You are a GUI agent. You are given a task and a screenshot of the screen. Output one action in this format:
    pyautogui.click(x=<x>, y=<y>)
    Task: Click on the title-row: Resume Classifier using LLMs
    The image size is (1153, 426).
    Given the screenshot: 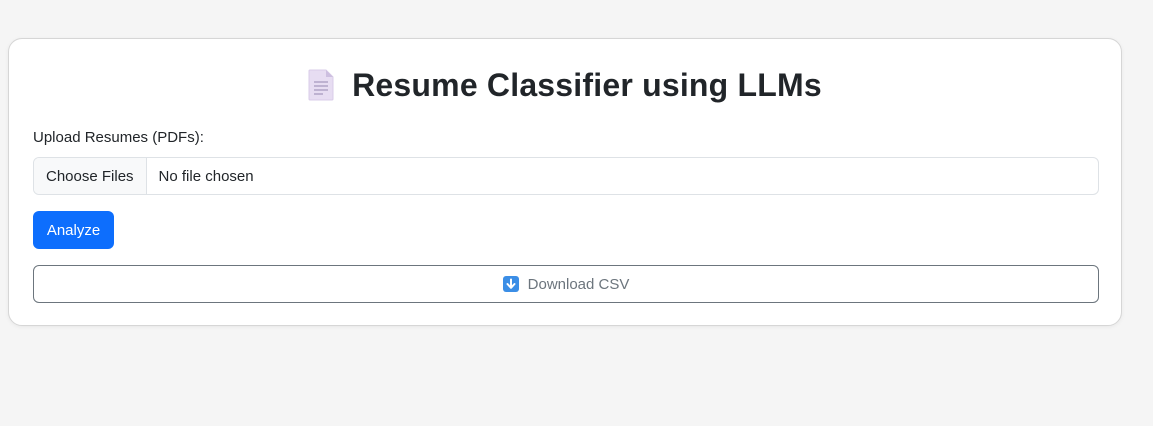 What is the action you would take?
    pyautogui.click(x=565, y=85)
    